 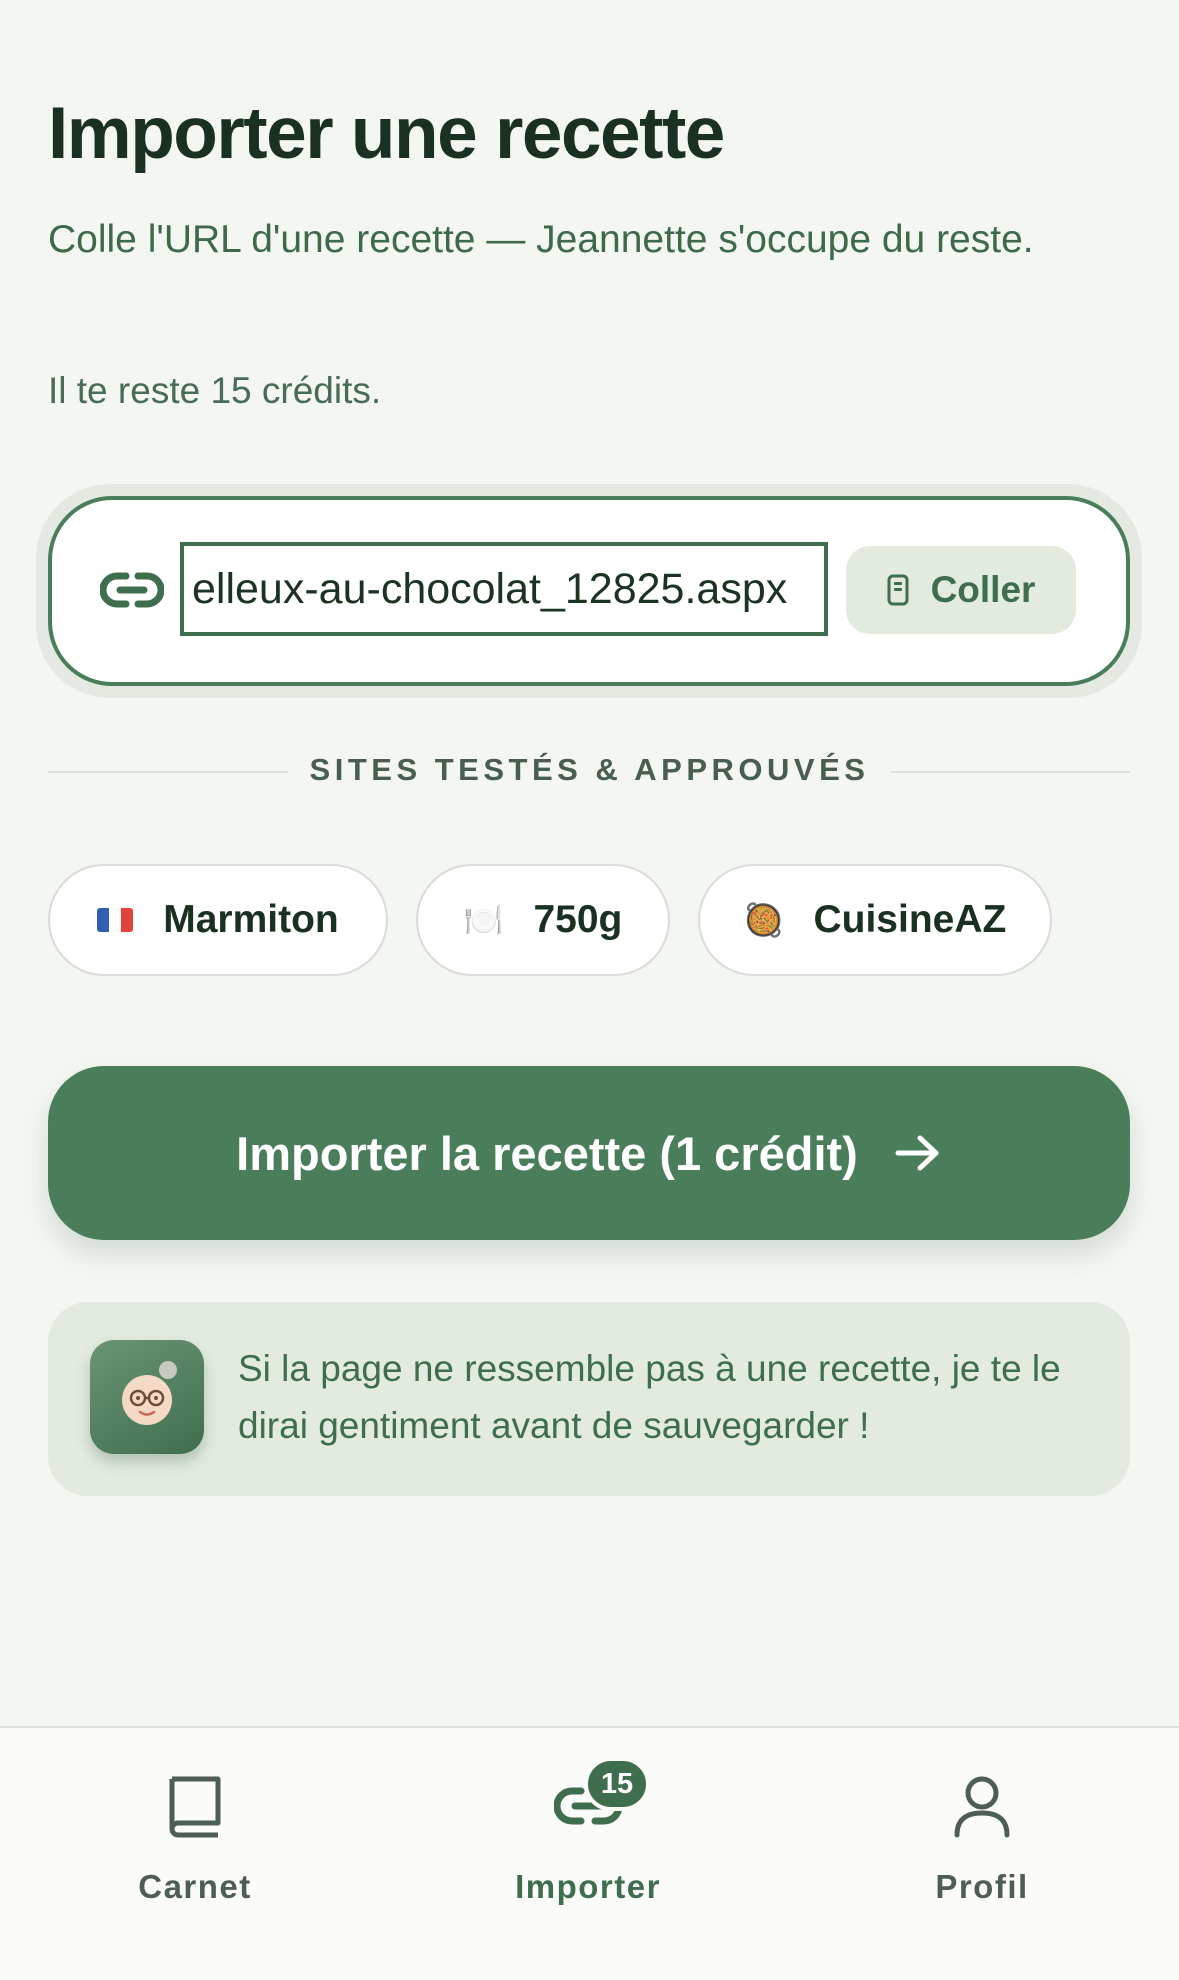 I want to click on sites-heading: SITES TESTÉS & APPROUVÉS, so click(x=589, y=769).